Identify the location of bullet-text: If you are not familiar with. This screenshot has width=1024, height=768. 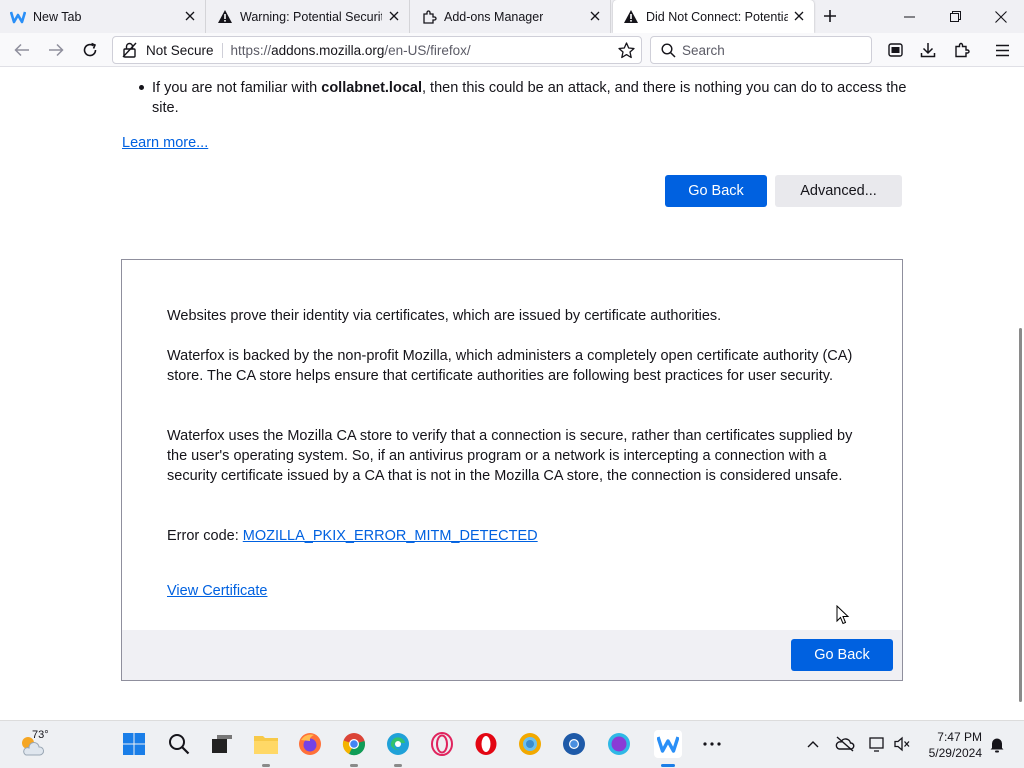
(237, 88).